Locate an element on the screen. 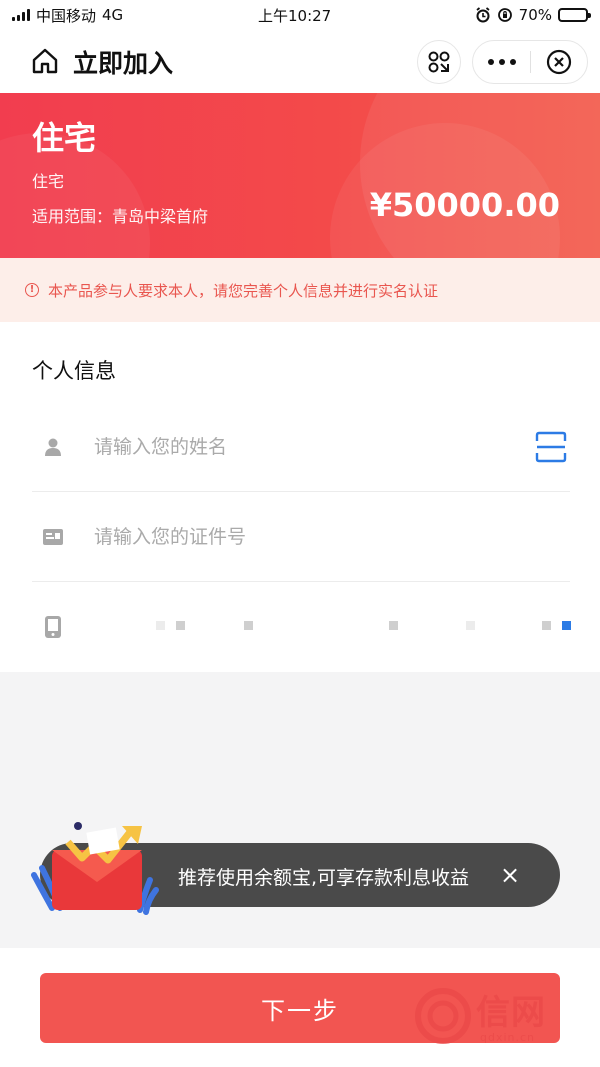 The width and height of the screenshot is (600, 1067). name-row is located at coordinates (301, 447).